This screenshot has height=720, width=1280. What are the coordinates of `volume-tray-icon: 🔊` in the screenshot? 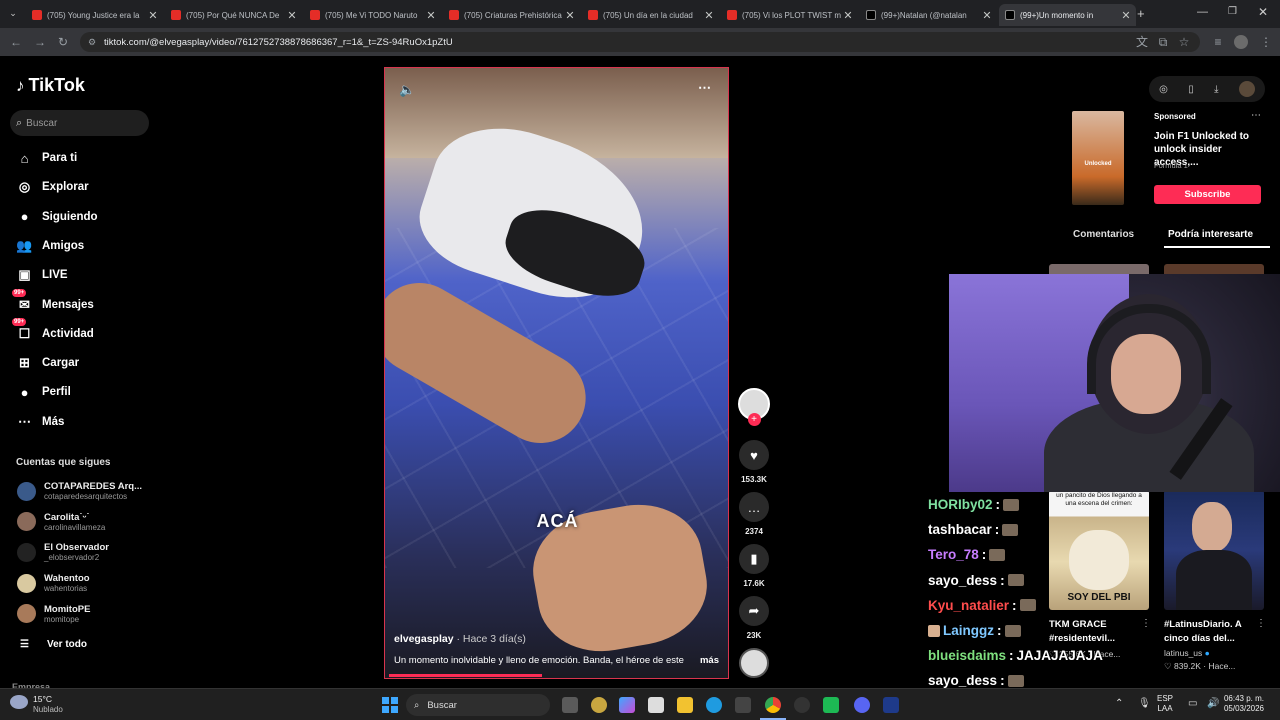 It's located at (1213, 703).